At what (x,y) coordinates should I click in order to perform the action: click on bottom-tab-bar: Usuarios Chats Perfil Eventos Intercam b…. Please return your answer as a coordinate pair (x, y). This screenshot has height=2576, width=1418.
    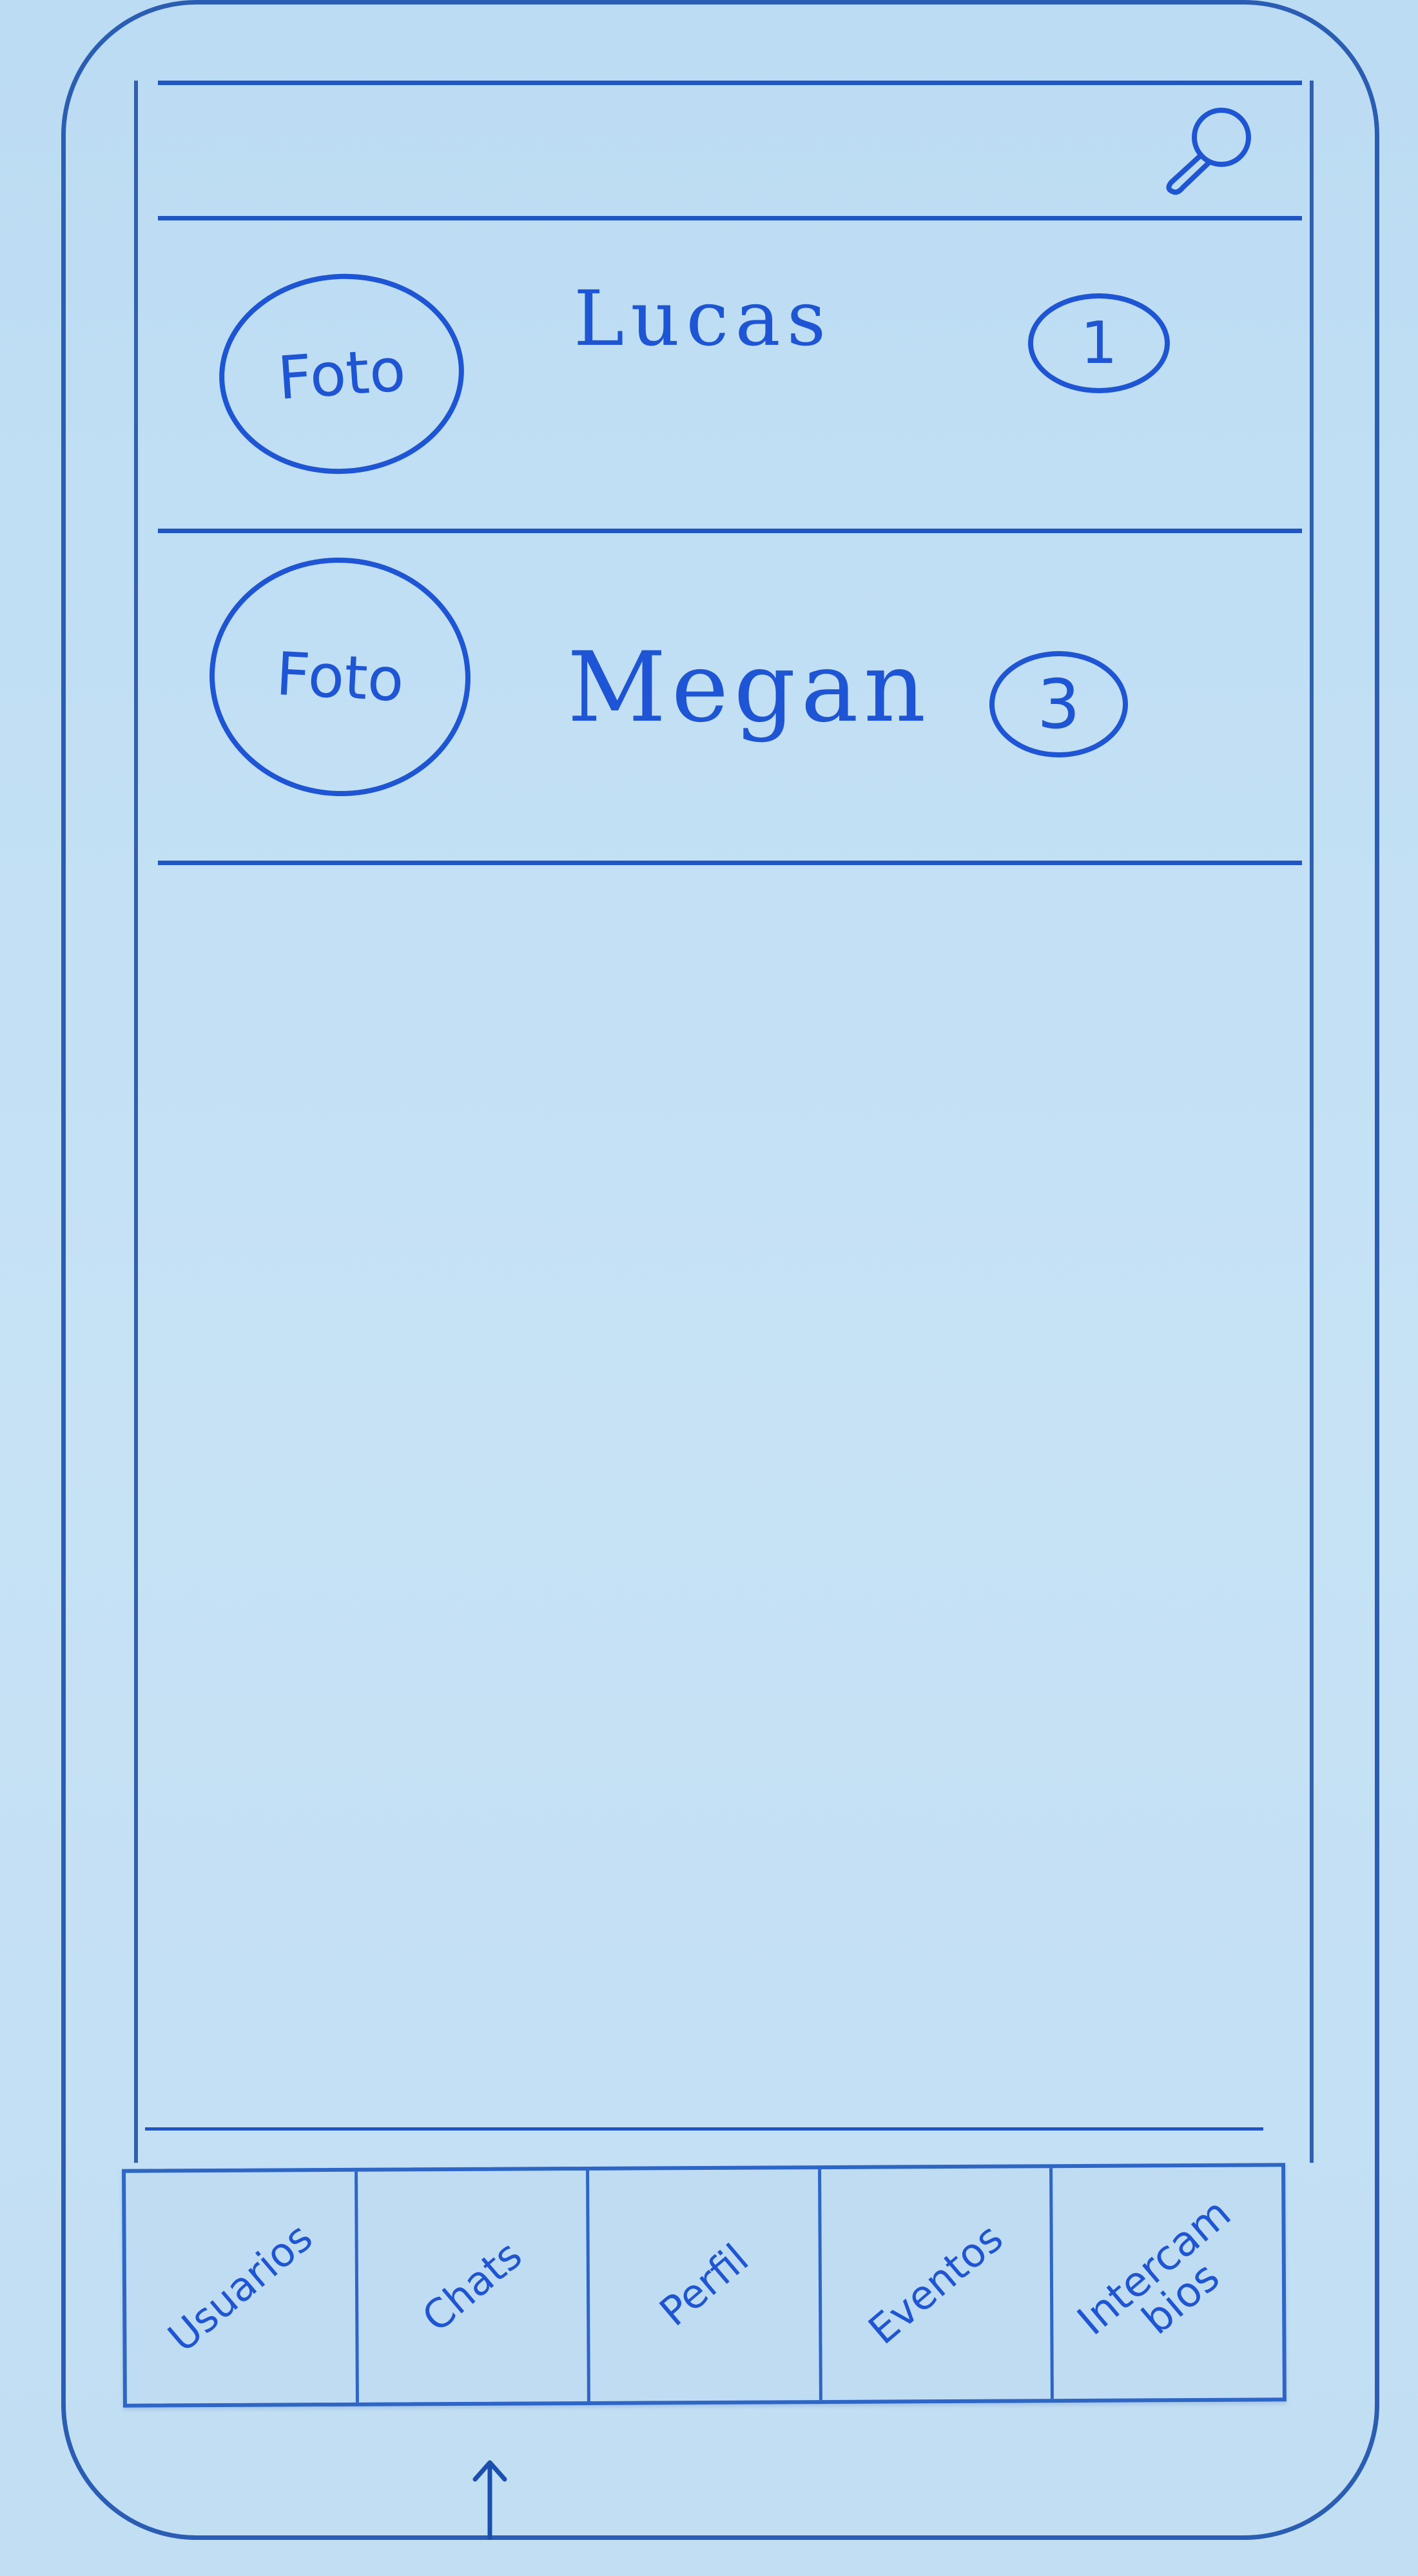
    Looking at the image, I should click on (704, 2286).